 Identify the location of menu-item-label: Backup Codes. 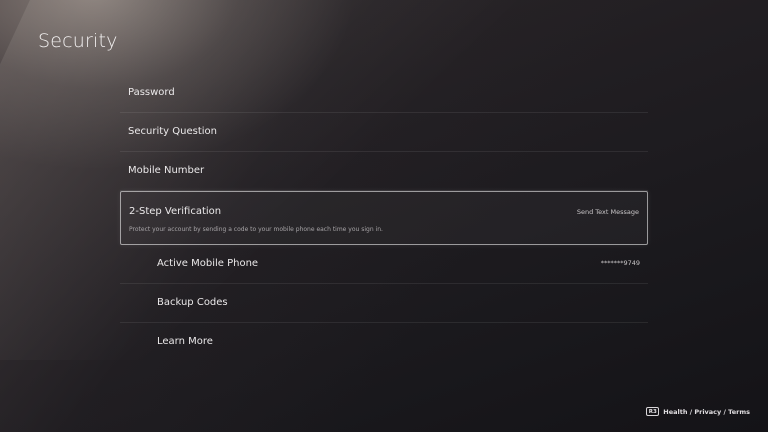
(192, 302).